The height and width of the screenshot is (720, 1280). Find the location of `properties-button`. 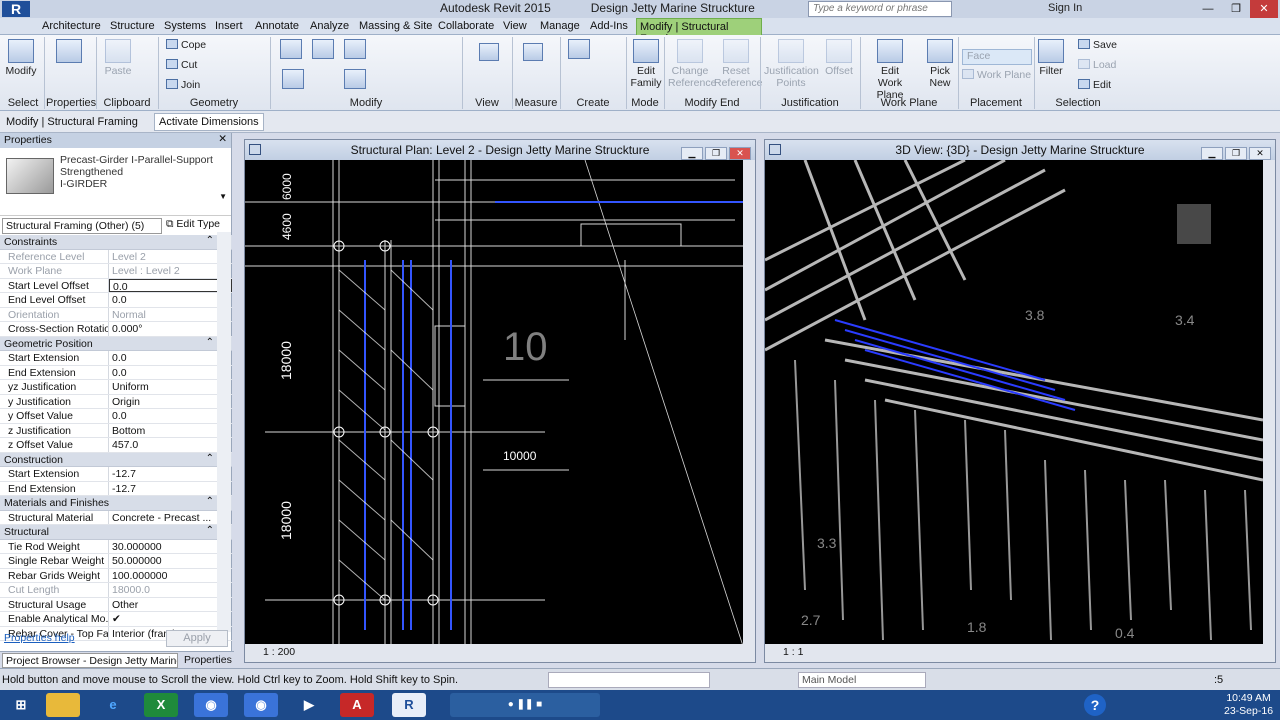

properties-button is located at coordinates (69, 52).